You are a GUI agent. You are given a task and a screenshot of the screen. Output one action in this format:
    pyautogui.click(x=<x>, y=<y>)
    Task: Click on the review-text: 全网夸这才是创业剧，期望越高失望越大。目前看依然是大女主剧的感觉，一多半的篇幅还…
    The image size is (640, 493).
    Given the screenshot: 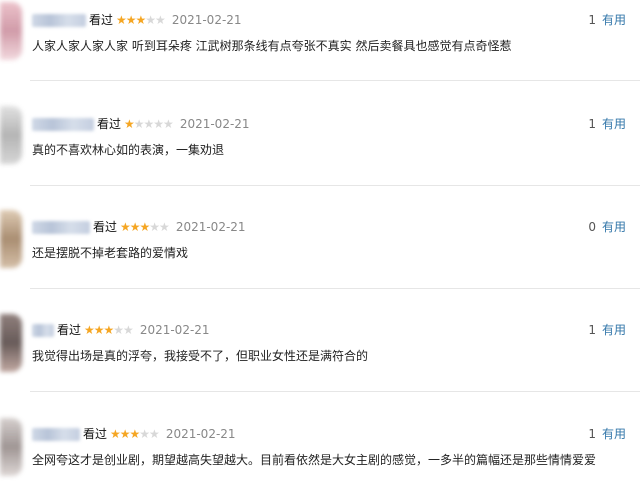 What is the action you would take?
    pyautogui.click(x=314, y=460)
    